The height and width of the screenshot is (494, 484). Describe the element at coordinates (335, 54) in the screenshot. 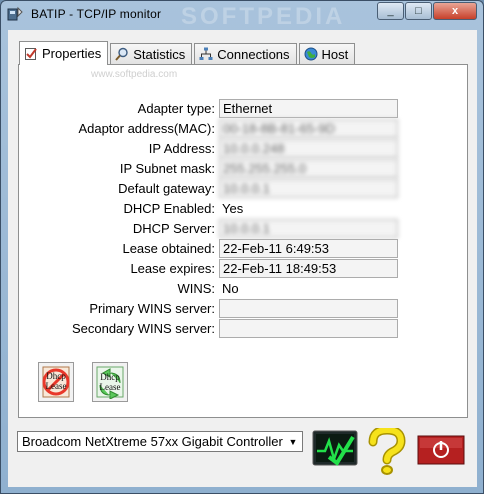

I see `tab-label: Host` at that location.